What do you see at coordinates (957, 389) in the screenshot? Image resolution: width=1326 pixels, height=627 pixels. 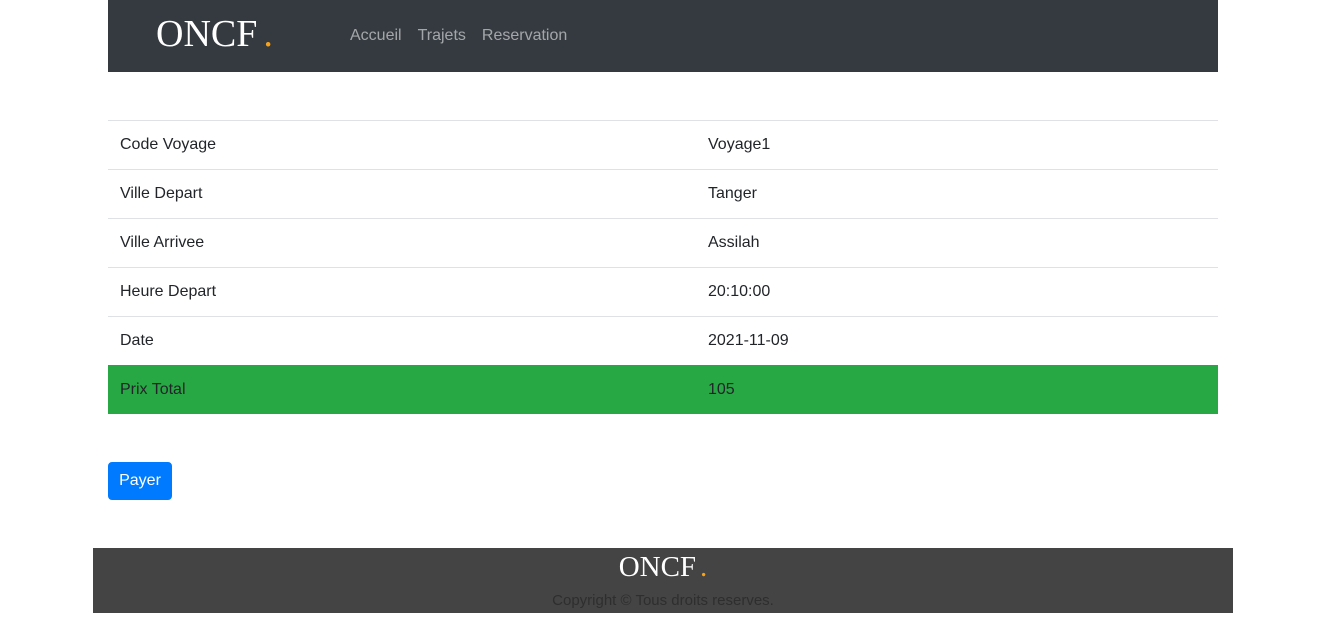 I see `row-value: 105` at bounding box center [957, 389].